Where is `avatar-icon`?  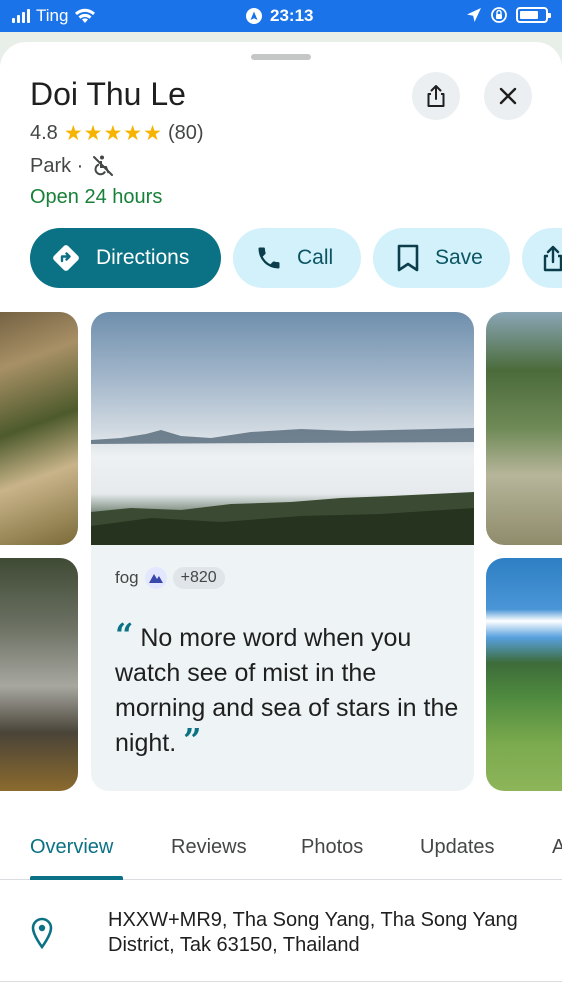
avatar-icon is located at coordinates (155, 578).